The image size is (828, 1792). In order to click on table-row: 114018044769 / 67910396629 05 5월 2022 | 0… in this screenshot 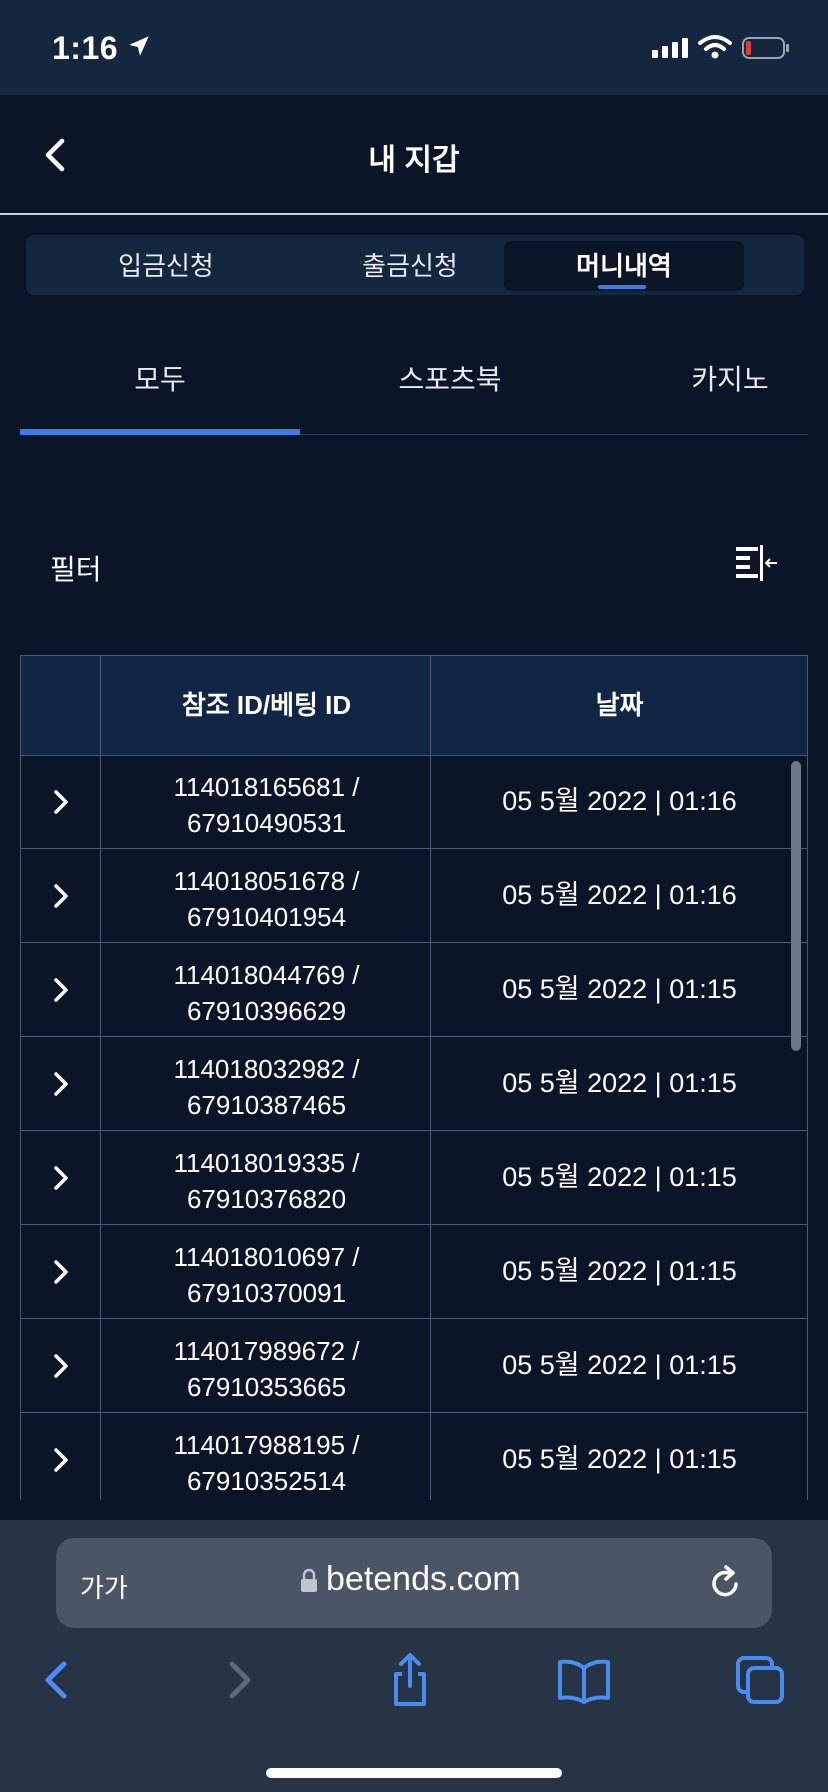, I will do `click(414, 990)`.